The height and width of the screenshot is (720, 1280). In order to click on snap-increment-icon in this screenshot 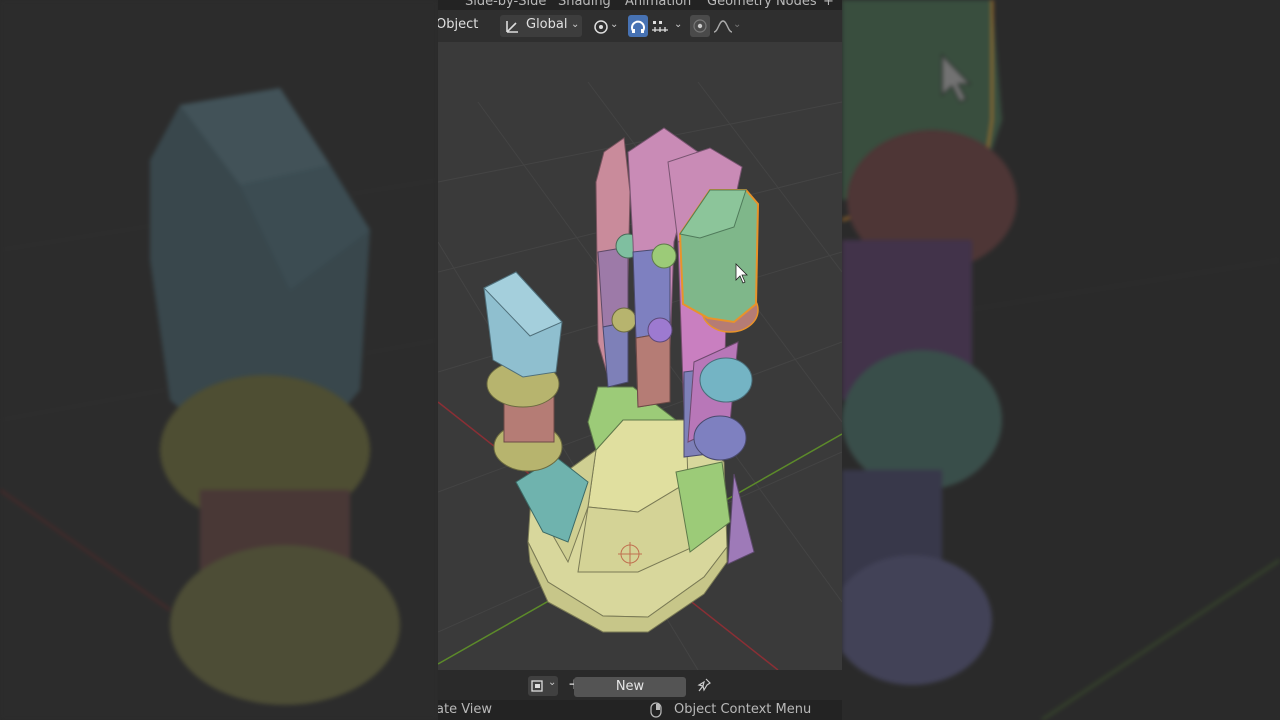, I will do `click(660, 28)`.